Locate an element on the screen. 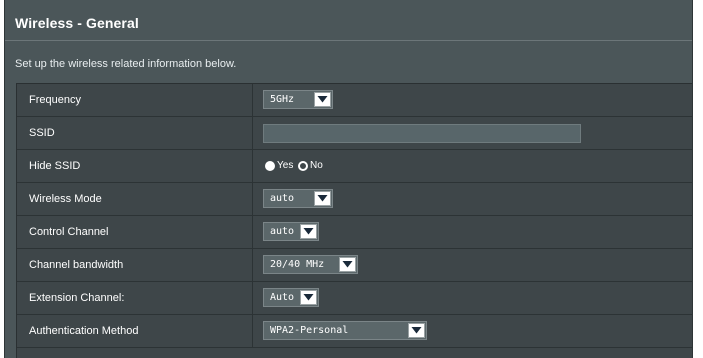 The image size is (703, 358). hide-ssid-yes-label: Yes is located at coordinates (285, 165).